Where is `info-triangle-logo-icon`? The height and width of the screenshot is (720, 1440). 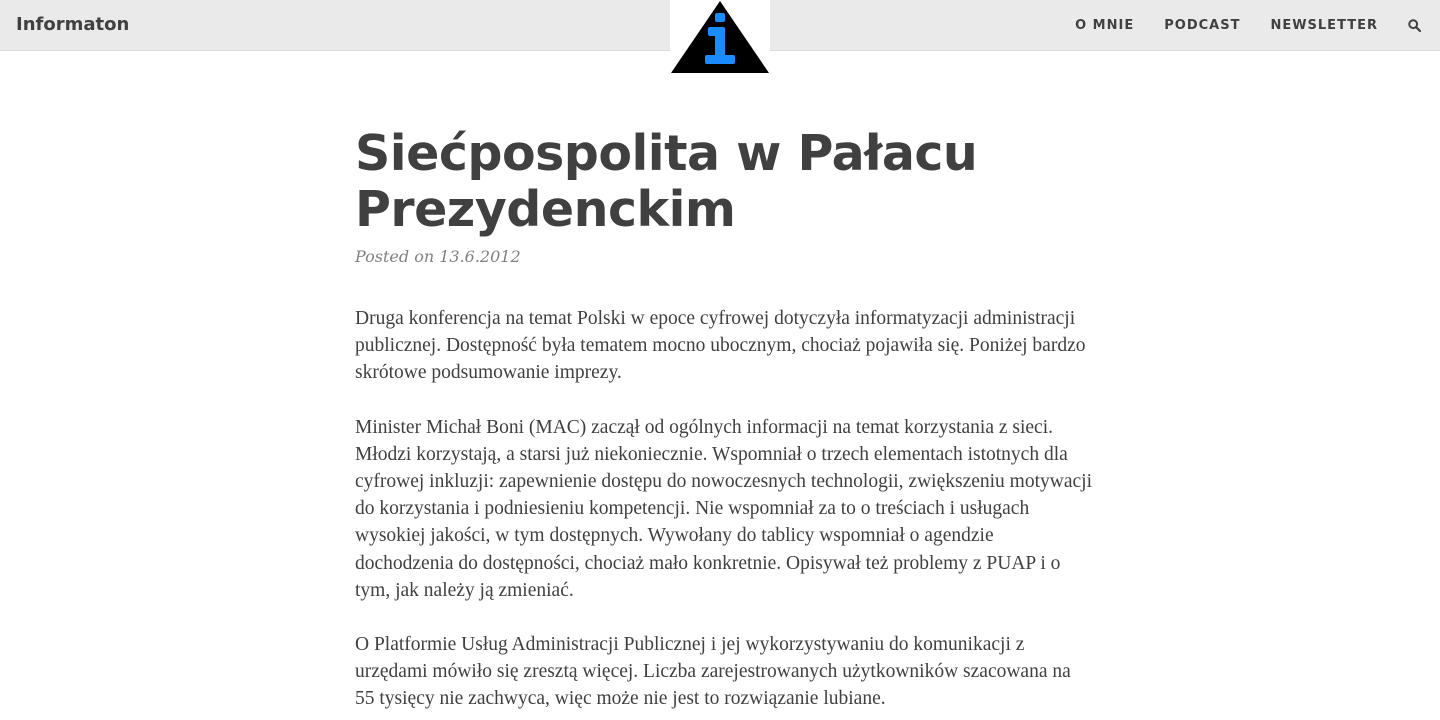
info-triangle-logo-icon is located at coordinates (720, 37).